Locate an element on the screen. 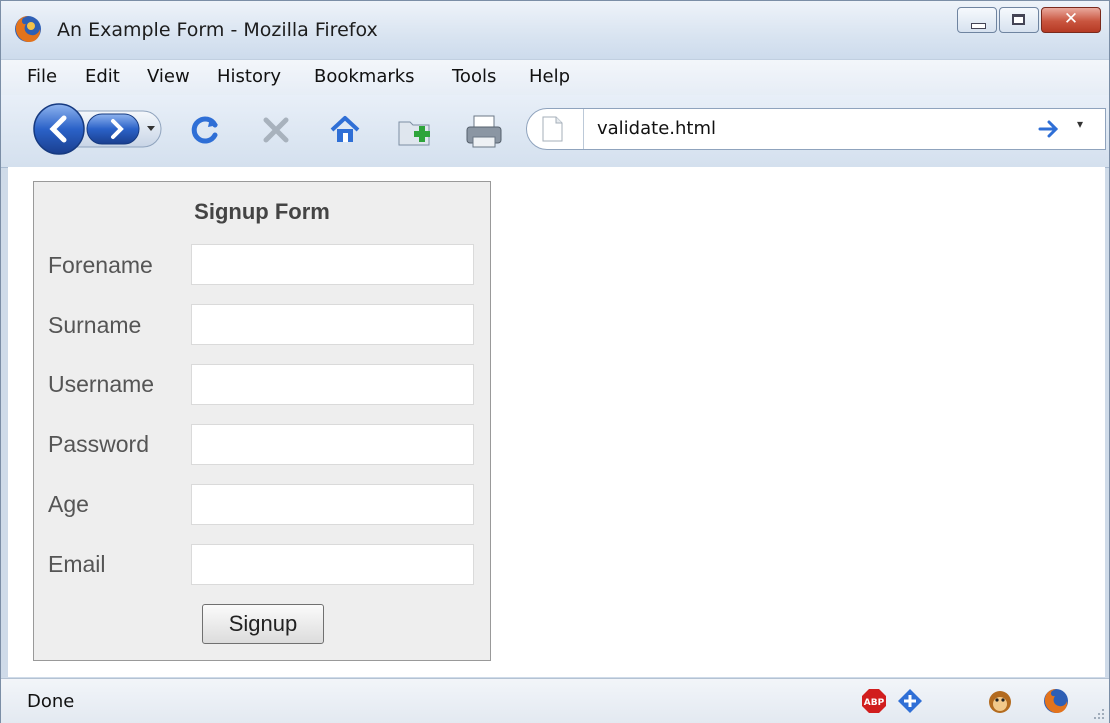 The image size is (1110, 723). url-input: validate.html is located at coordinates (656, 128).